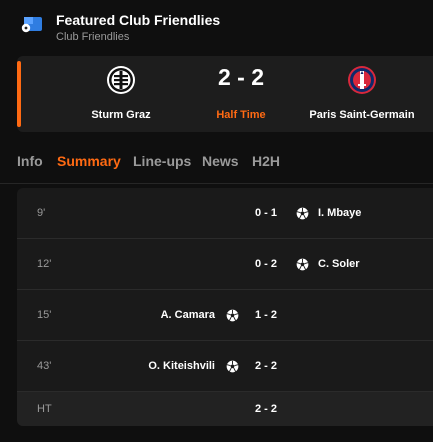 The width and height of the screenshot is (433, 442). I want to click on competition-header: Featured Club Friendlies Club Friendlies, so click(216, 24).